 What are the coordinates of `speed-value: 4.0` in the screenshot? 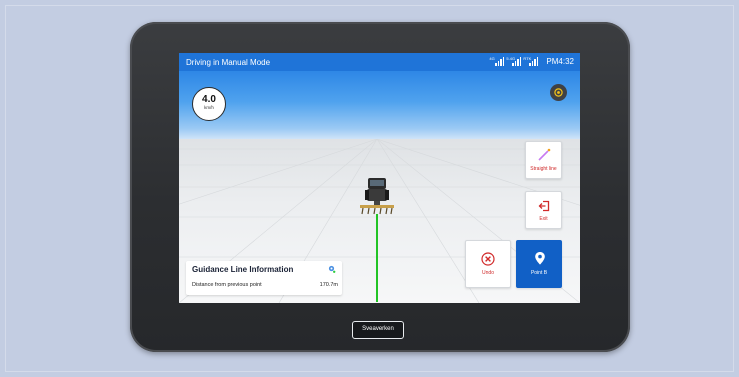 It's located at (209, 99).